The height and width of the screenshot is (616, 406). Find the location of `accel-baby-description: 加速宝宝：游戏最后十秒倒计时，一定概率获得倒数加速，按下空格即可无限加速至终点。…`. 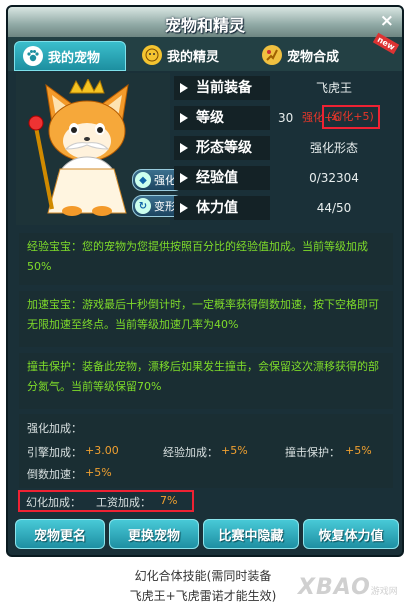

accel-baby-description: 加速宝宝：游戏最后十秒倒计时，一定概率获得倒数加速，按下空格即可无限加速至终点。… is located at coordinates (206, 319).